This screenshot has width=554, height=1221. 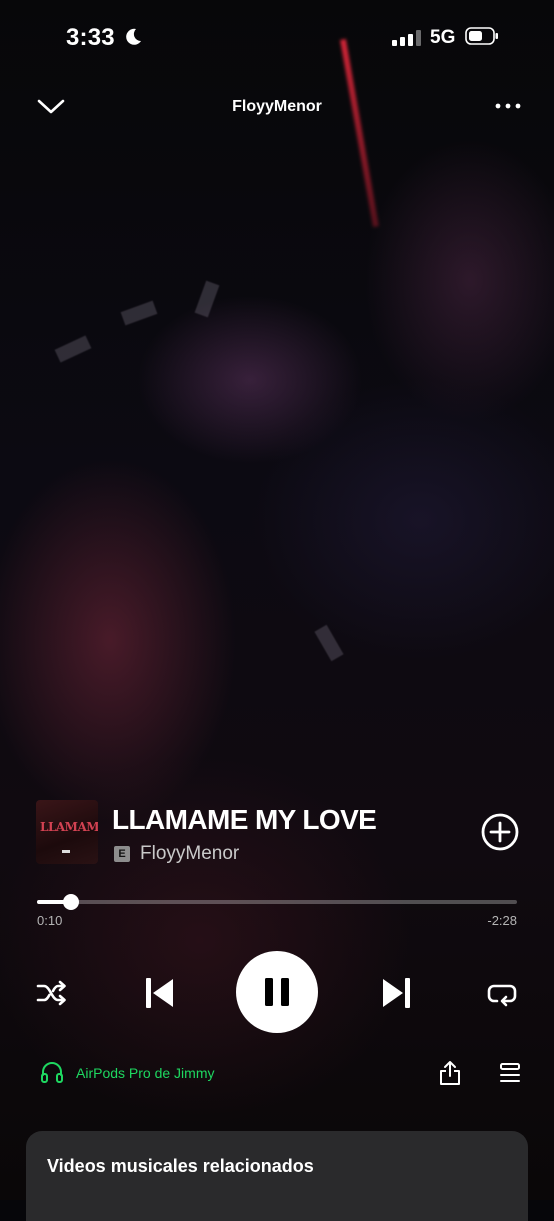 I want to click on status-bar: 3:33 5G, so click(x=277, y=37).